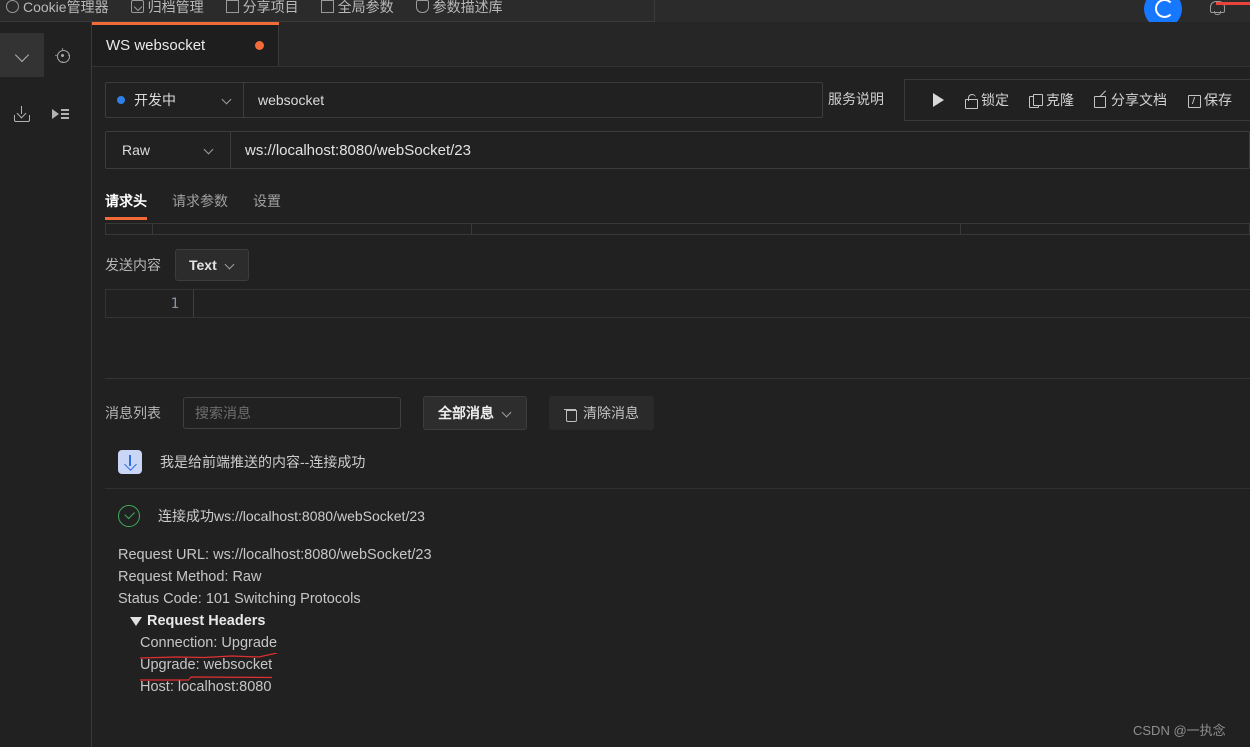 The image size is (1250, 747). Describe the element at coordinates (292, 413) in the screenshot. I see `message-search-input: 搜索消息` at that location.